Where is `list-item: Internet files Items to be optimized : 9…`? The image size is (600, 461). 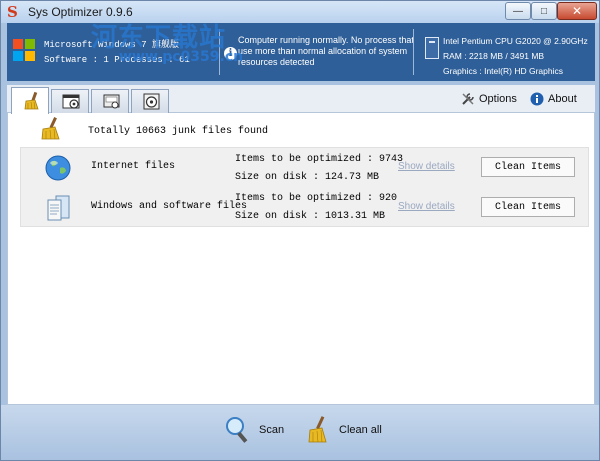 list-item: Internet files Items to be optimized : 9… is located at coordinates (305, 168).